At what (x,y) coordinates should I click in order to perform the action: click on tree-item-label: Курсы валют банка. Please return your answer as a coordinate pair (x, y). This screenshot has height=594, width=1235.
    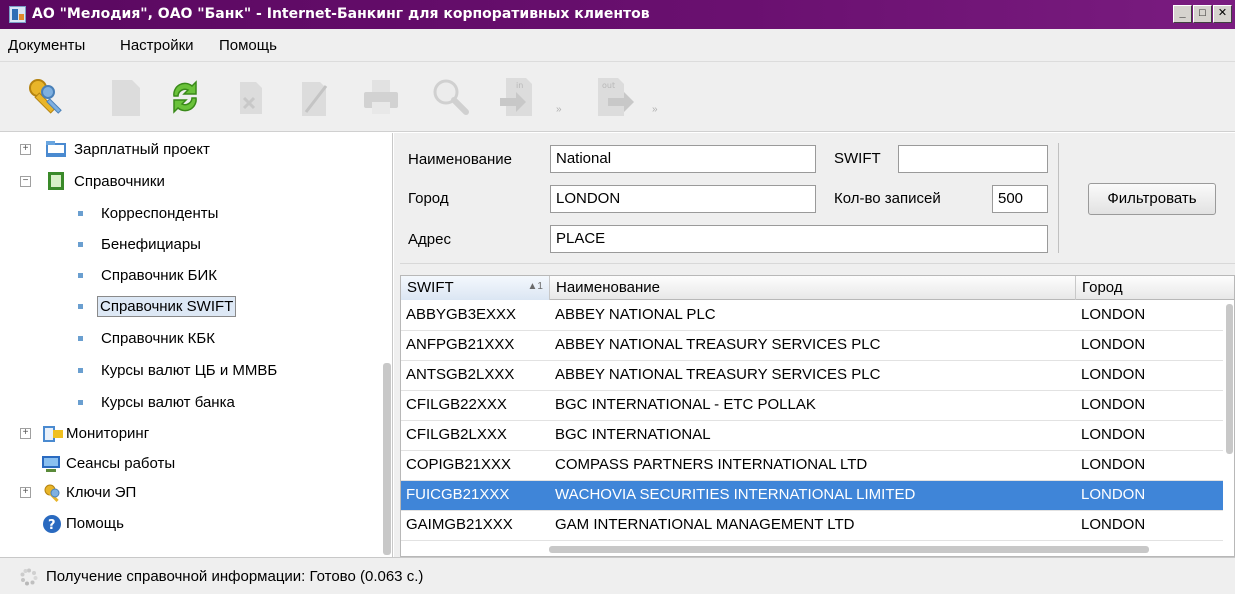
    Looking at the image, I should click on (168, 402).